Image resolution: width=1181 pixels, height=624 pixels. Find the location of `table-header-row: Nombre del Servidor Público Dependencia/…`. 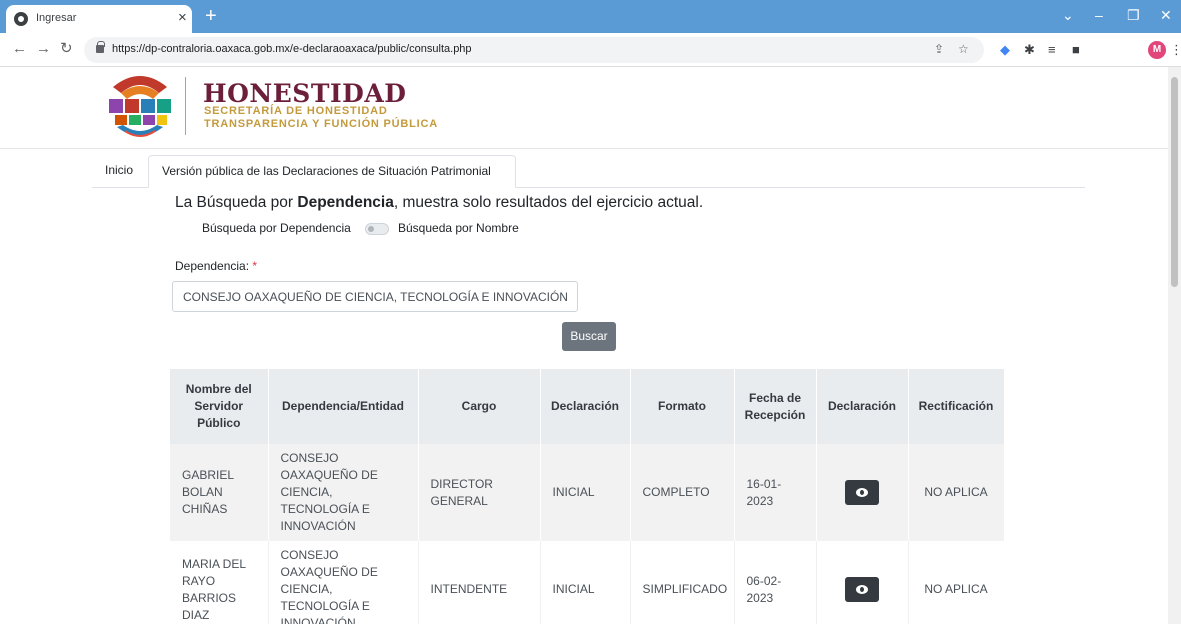

table-header-row: Nombre del Servidor Público Dependencia/… is located at coordinates (587, 406).